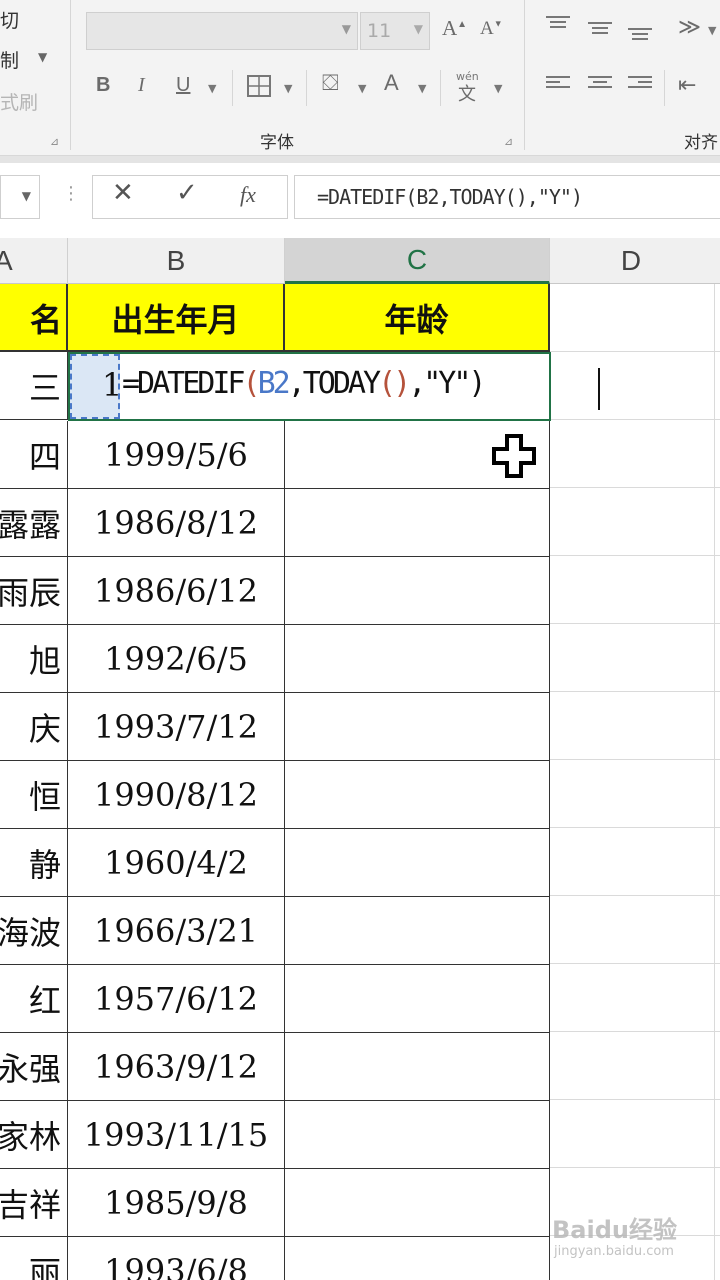  What do you see at coordinates (34, 318) in the screenshot?
I see `header-cell-name: 名` at bounding box center [34, 318].